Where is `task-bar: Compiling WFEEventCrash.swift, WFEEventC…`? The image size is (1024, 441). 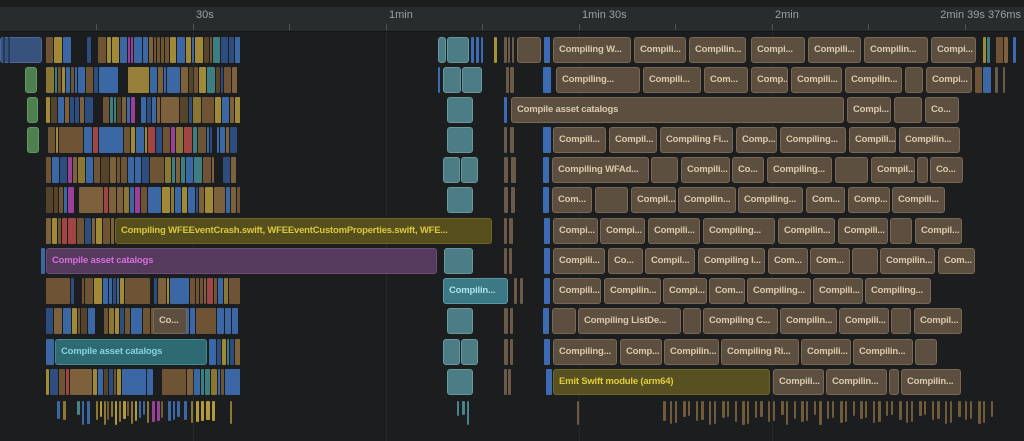
task-bar: Compiling WFEEventCrash.swift, WFEEventC… is located at coordinates (303, 231).